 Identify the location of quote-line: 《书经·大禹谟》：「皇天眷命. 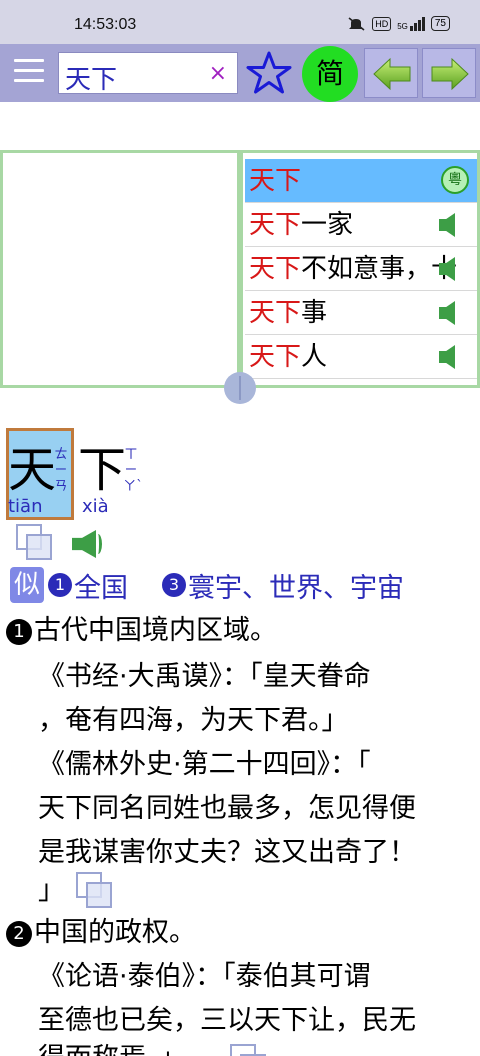
(204, 676).